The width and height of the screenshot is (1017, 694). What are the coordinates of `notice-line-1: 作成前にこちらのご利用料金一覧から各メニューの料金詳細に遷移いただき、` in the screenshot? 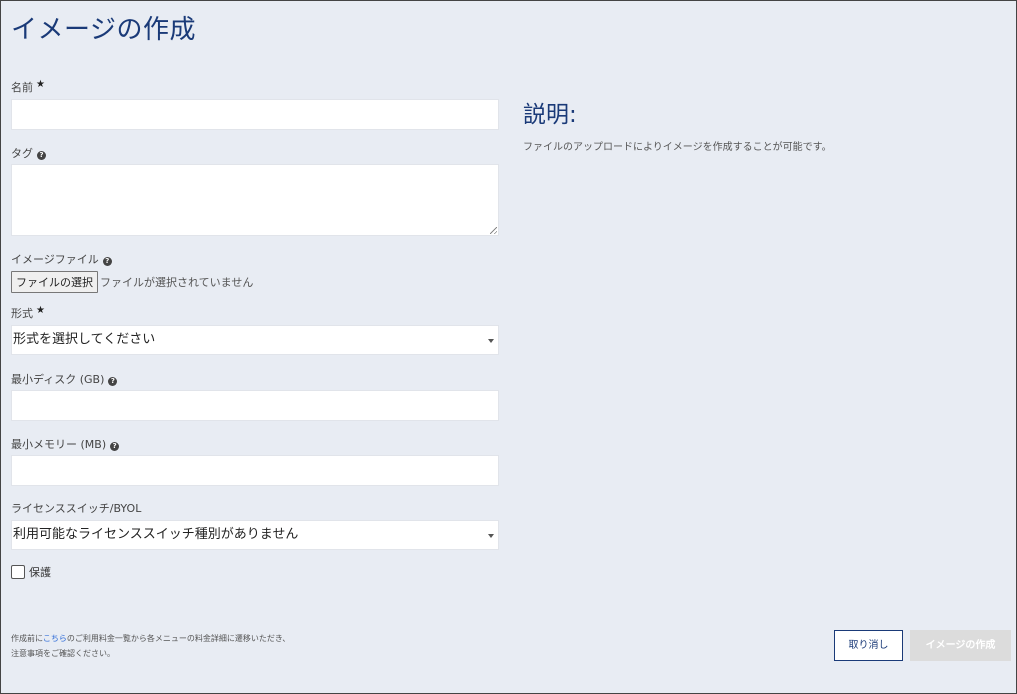 It's located at (151, 638).